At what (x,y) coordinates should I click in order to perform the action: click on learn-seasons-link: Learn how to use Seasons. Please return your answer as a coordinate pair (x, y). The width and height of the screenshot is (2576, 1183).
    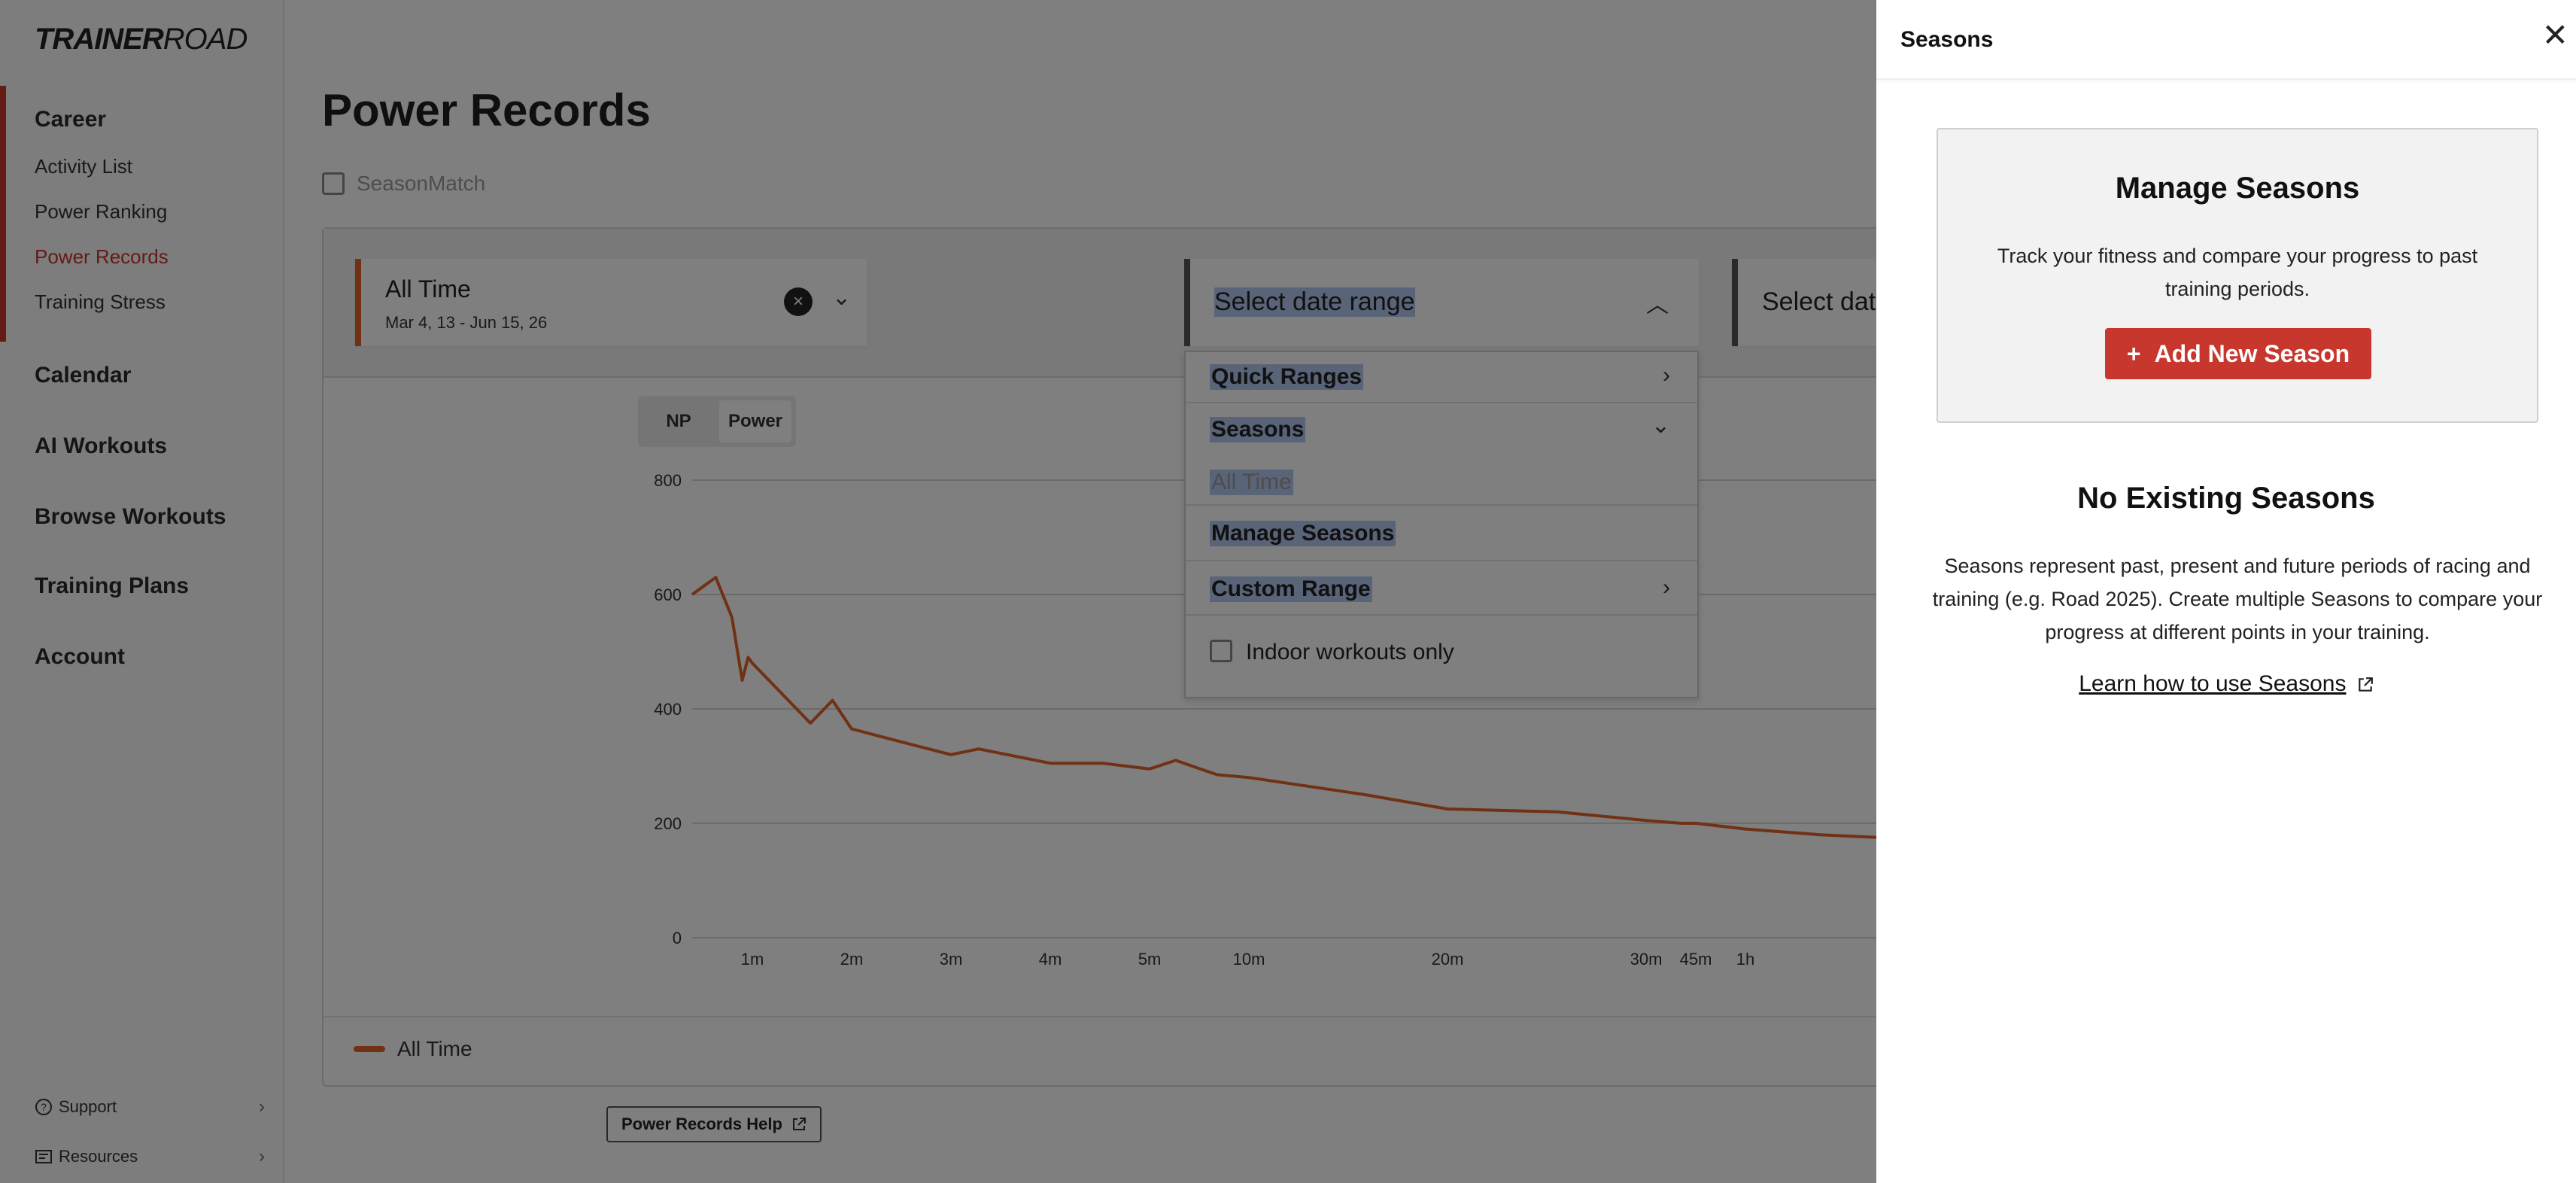
    Looking at the image, I should click on (2212, 683).